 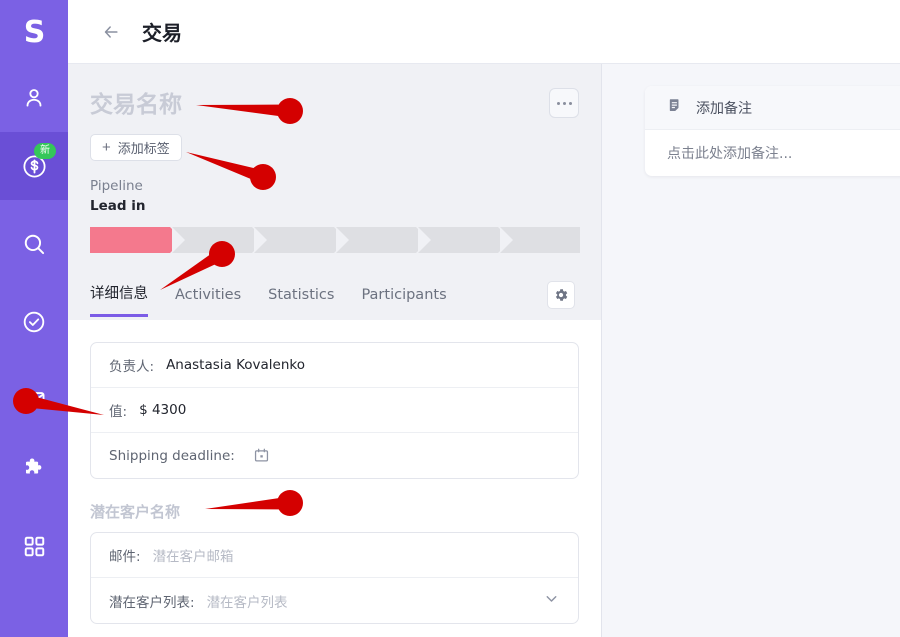 I want to click on note-icon, so click(x=675, y=108).